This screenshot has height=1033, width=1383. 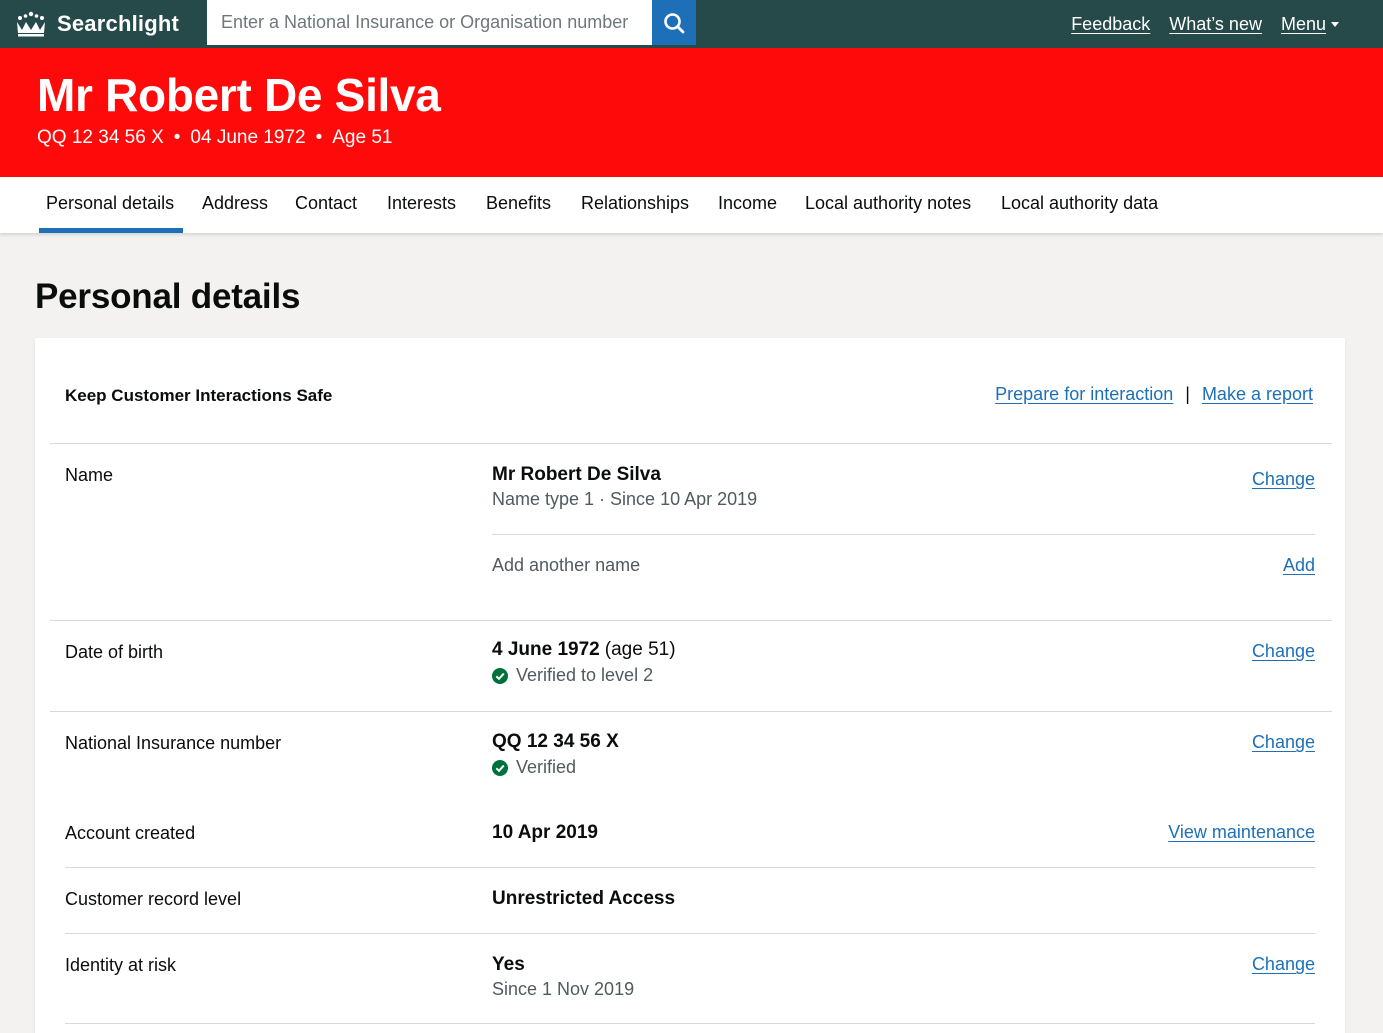 I want to click on change-dob-link: Change, so click(x=1283, y=651).